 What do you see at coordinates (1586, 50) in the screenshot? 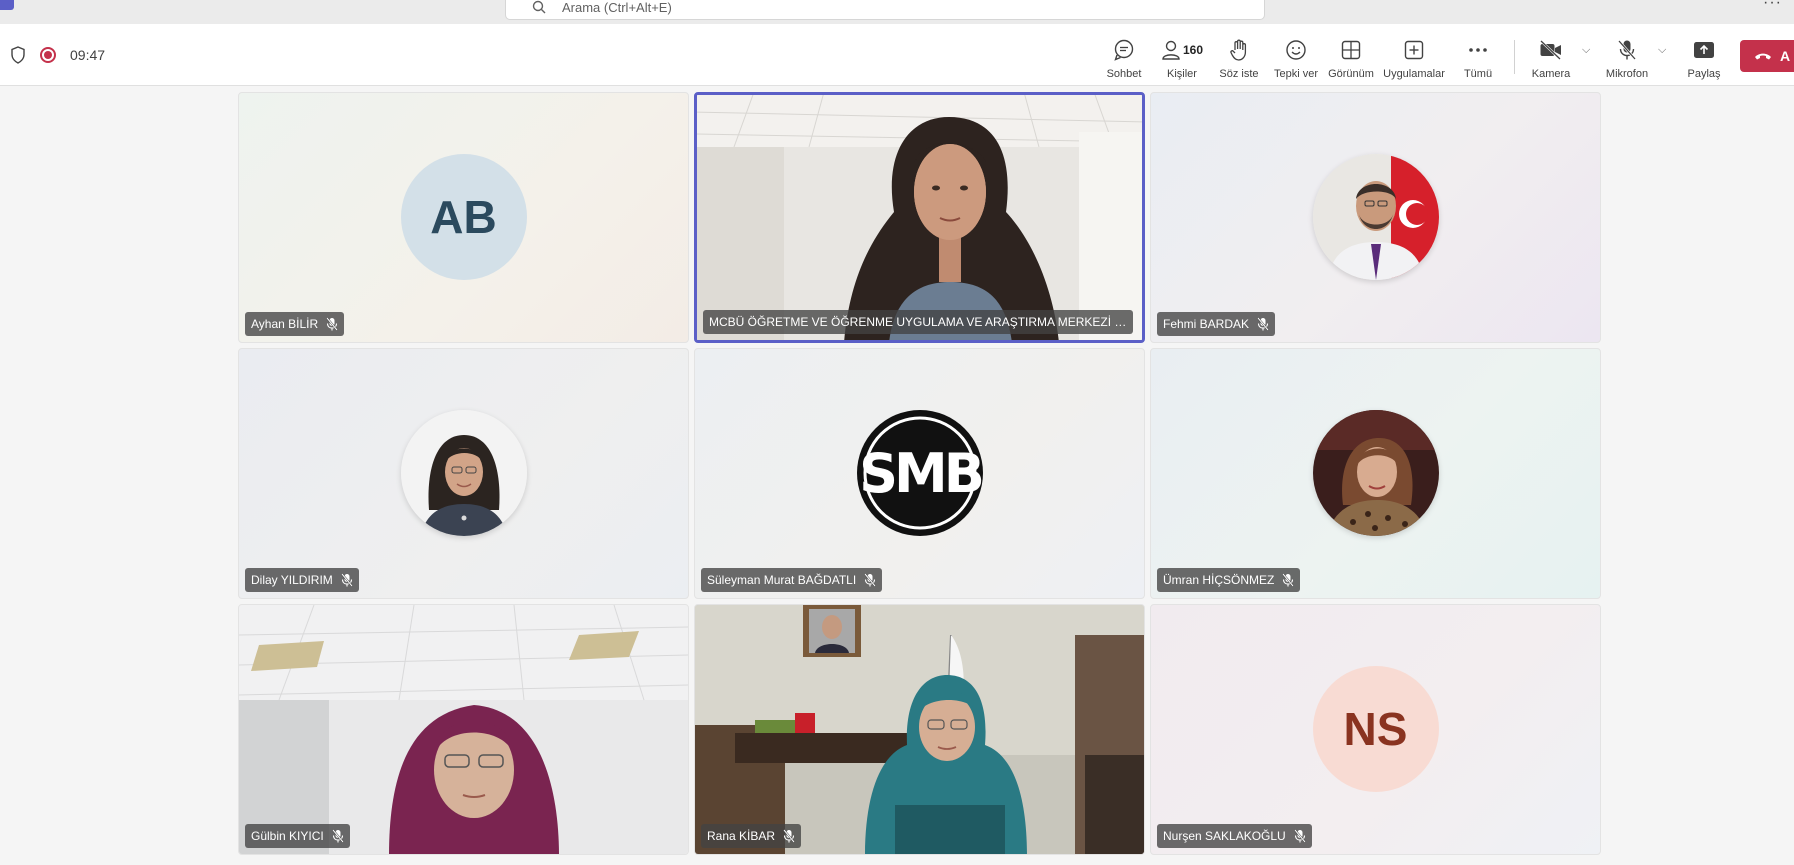
I see `camera-options-chevron-icon: ⌵` at bounding box center [1586, 50].